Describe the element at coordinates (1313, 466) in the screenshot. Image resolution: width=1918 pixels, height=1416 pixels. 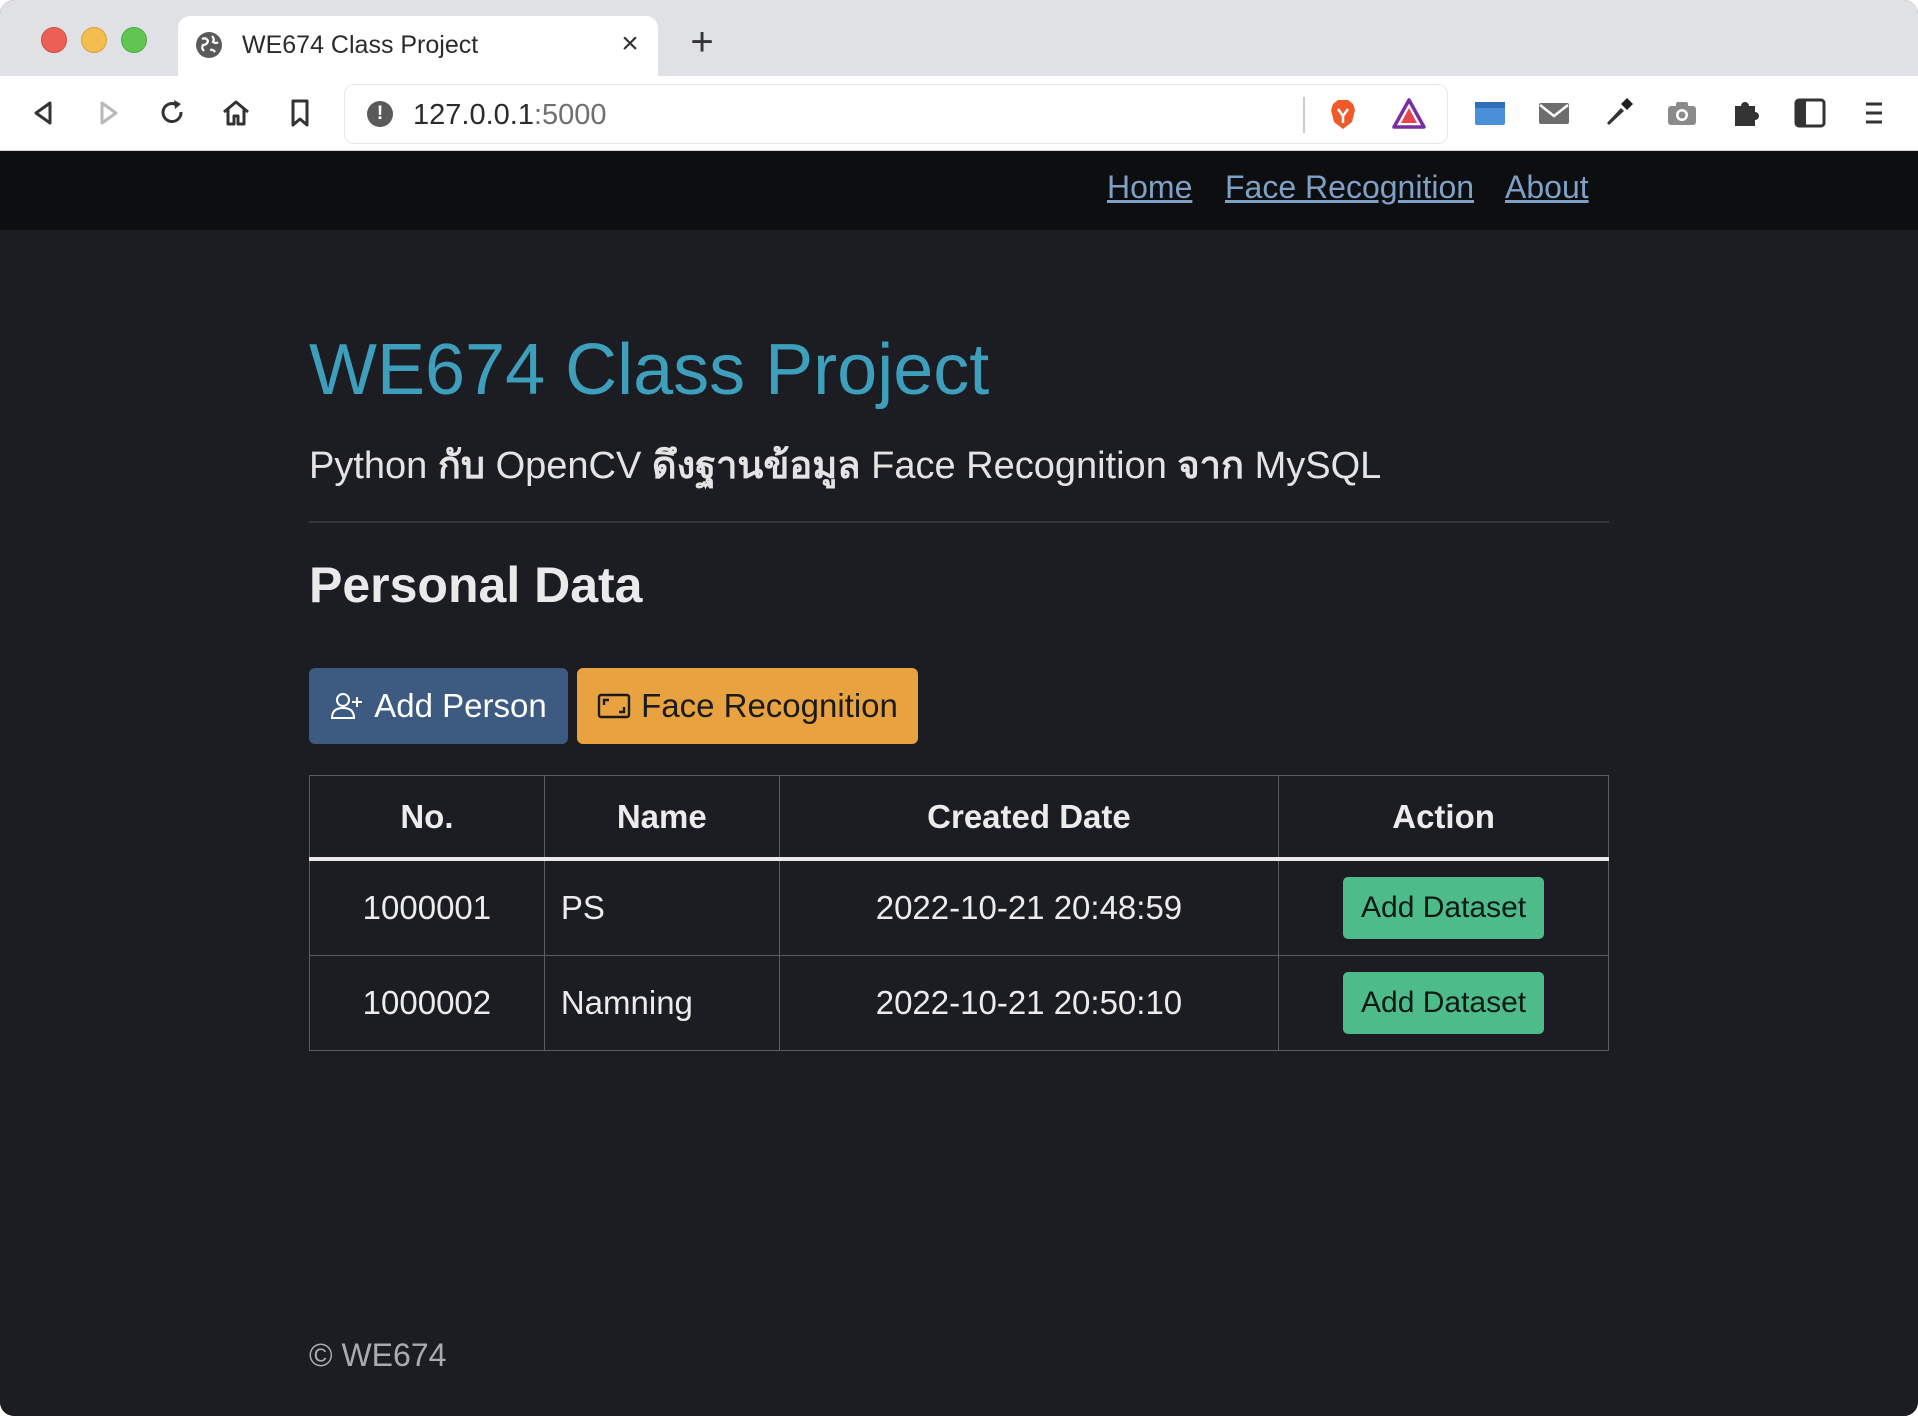
I see `subtitle-part: MySQL` at that location.